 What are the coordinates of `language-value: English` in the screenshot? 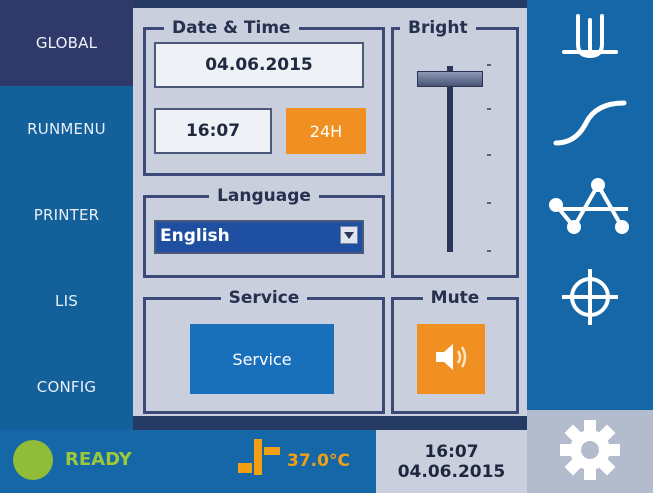 It's located at (195, 236).